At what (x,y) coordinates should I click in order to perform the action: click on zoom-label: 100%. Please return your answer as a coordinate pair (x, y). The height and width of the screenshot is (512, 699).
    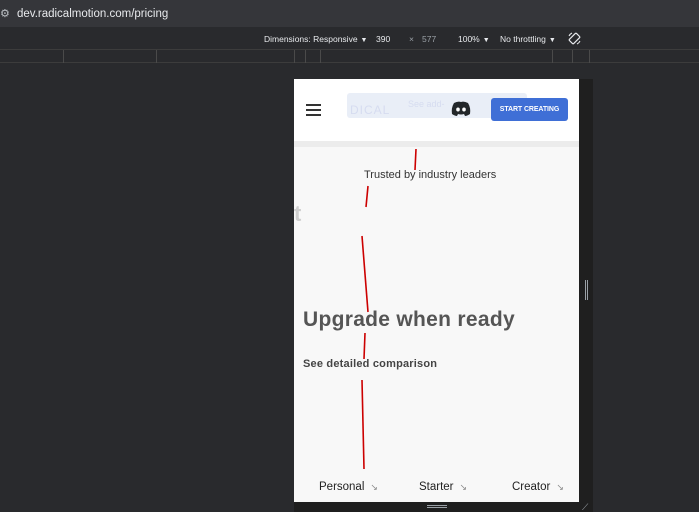
    Looking at the image, I should click on (469, 39).